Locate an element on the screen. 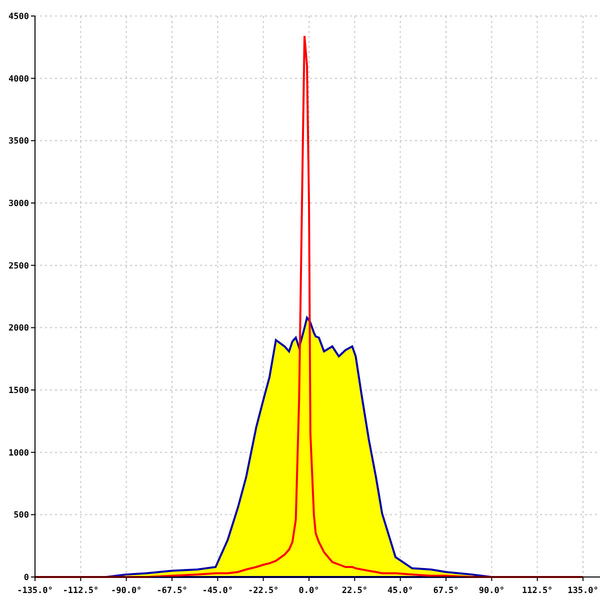 The image size is (600, 600). x-tick-label: -90.0° is located at coordinates (126, 591).